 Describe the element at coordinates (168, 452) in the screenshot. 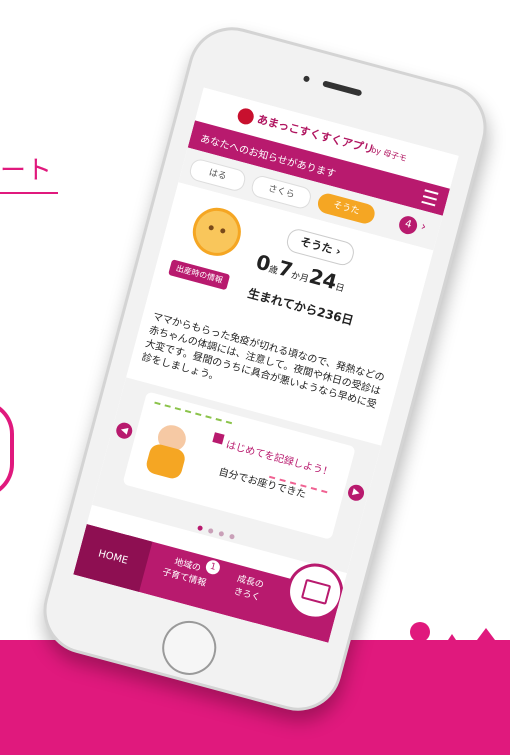

I see `sitting-baby-illustration` at that location.